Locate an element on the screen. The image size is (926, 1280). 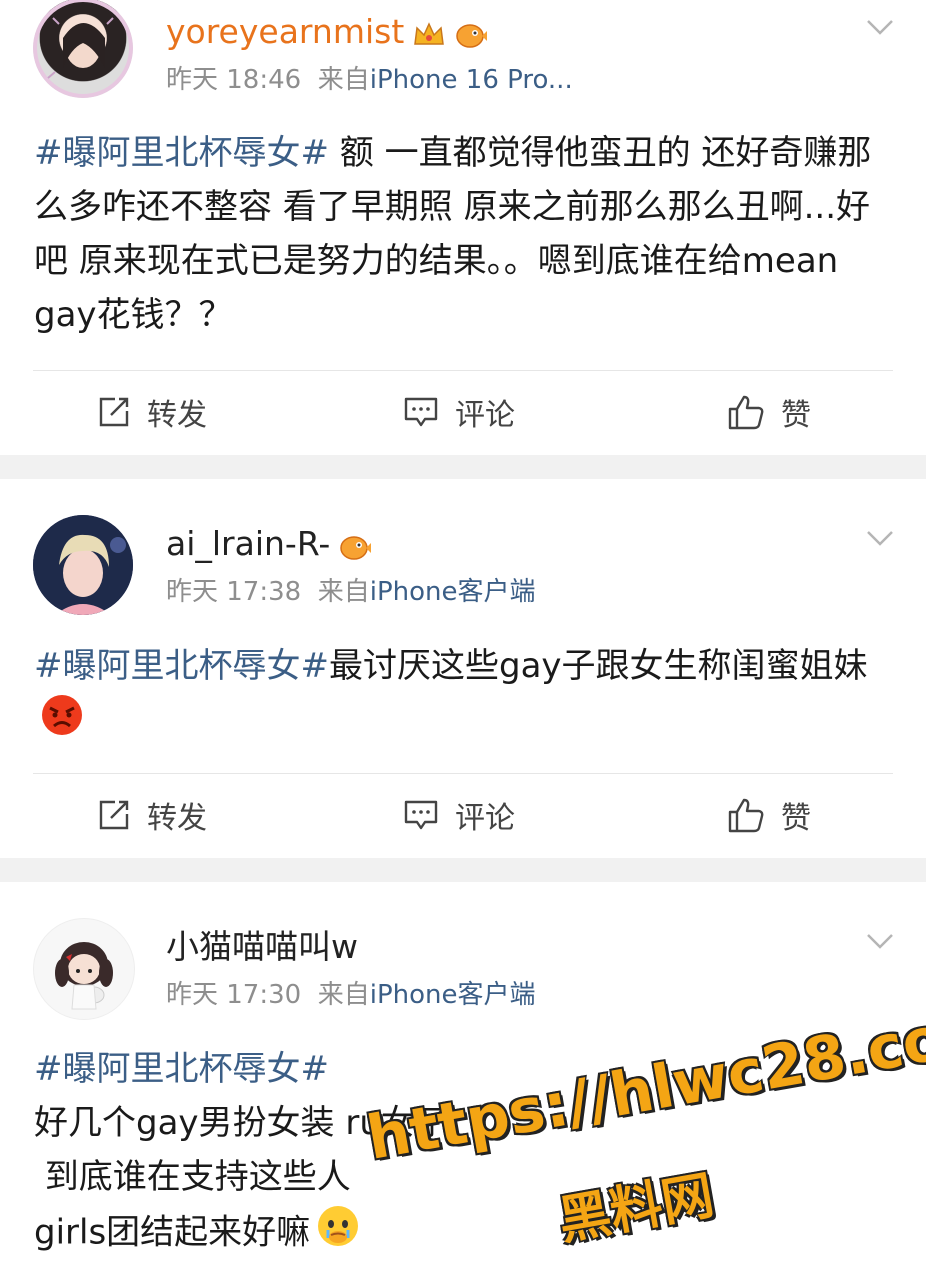
timestamp: 昨天 18:46 is located at coordinates (234, 80).